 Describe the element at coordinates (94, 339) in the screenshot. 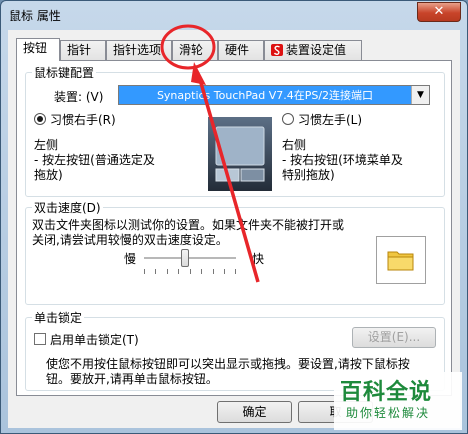

I see `click-lock-label: 启用单击锁定(T)` at that location.